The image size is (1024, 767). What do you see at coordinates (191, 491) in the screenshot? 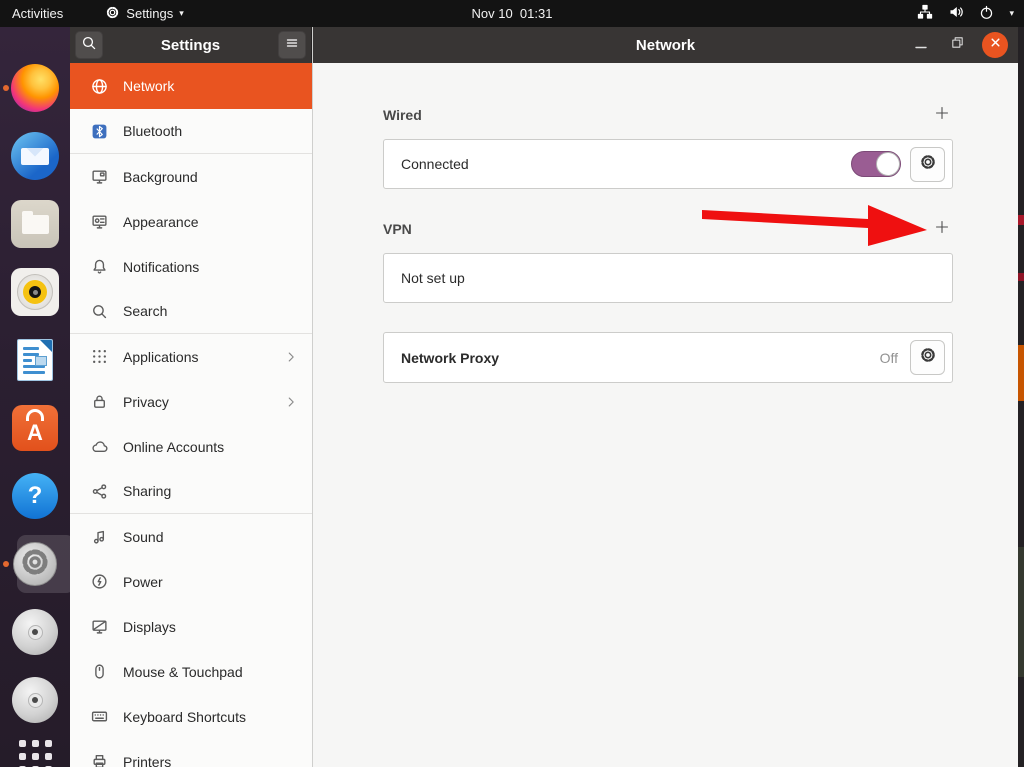
I see `sidebar-item-sharing: Sharing` at bounding box center [191, 491].